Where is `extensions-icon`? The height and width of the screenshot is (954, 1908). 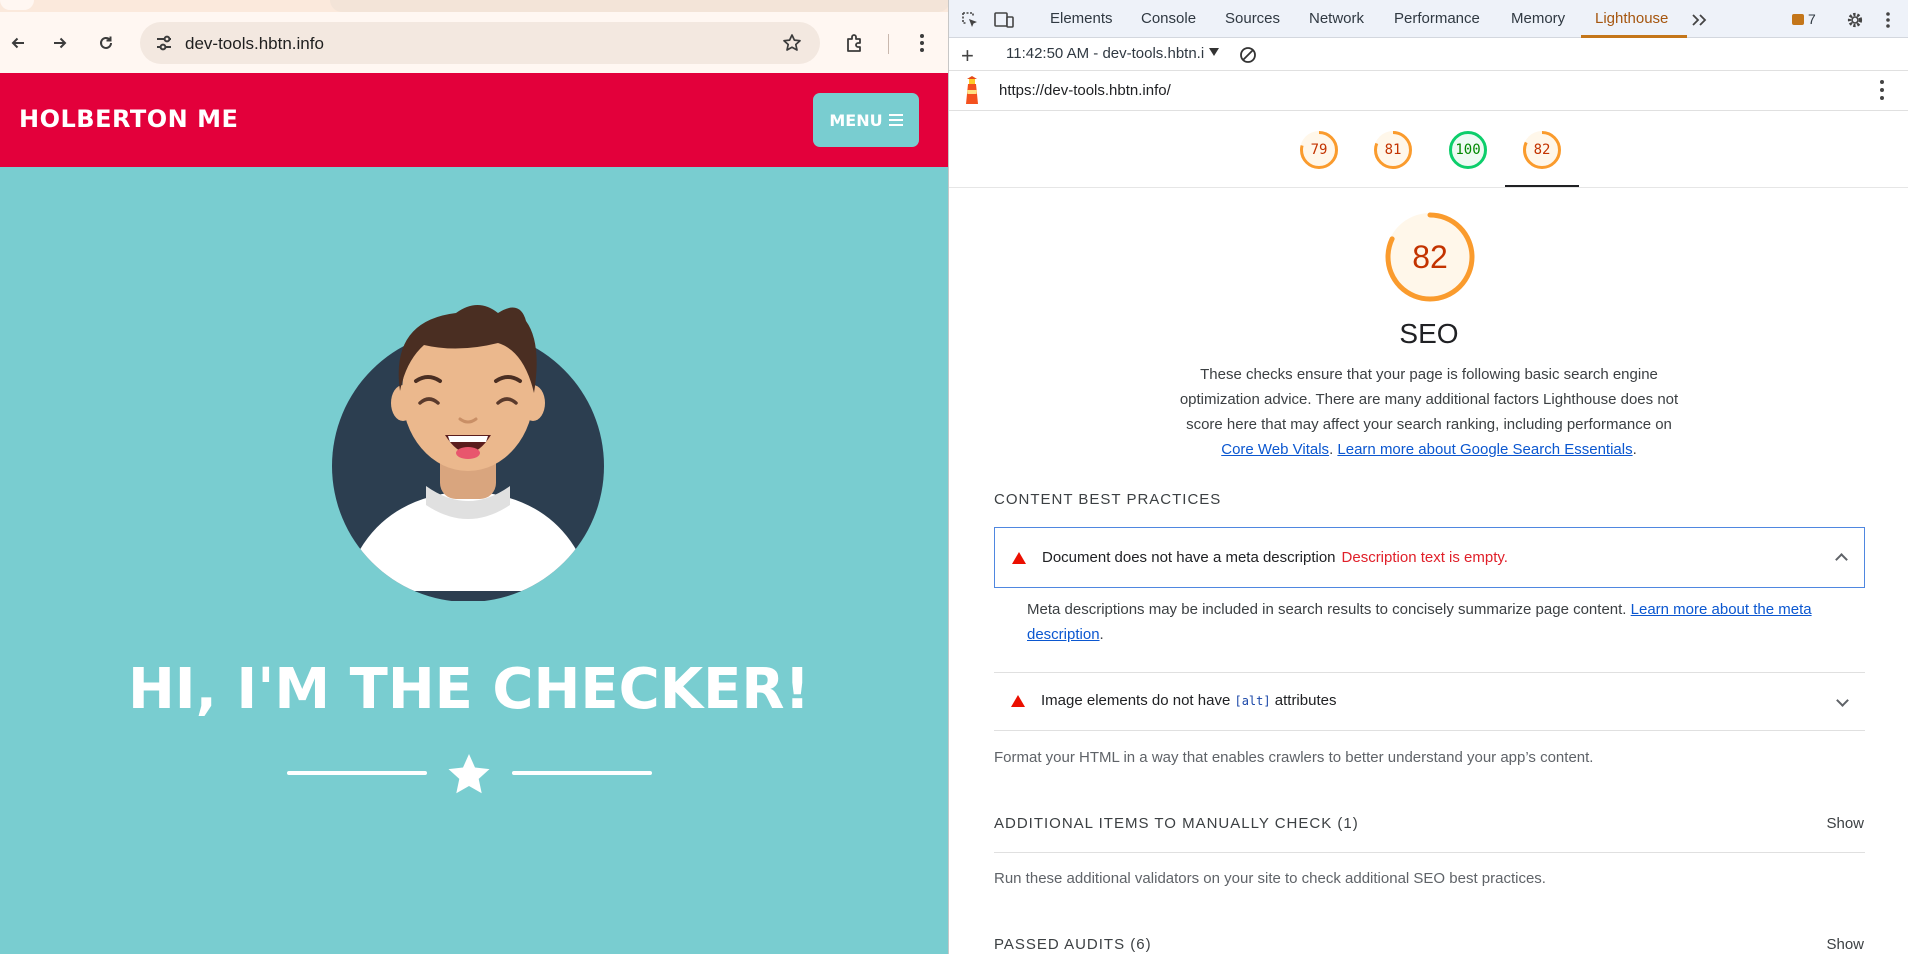
extensions-icon is located at coordinates (855, 43).